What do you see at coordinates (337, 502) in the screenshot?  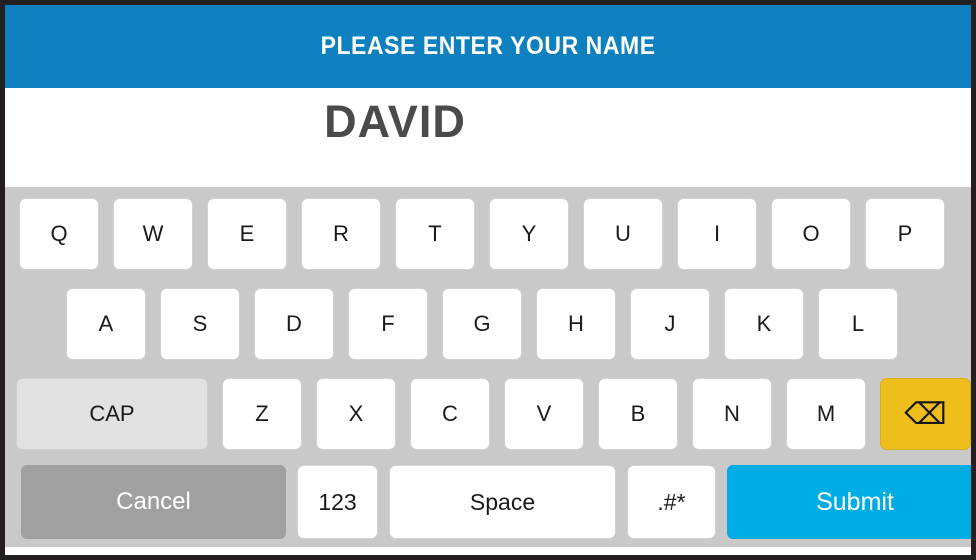 I see `numbers-button: 123` at bounding box center [337, 502].